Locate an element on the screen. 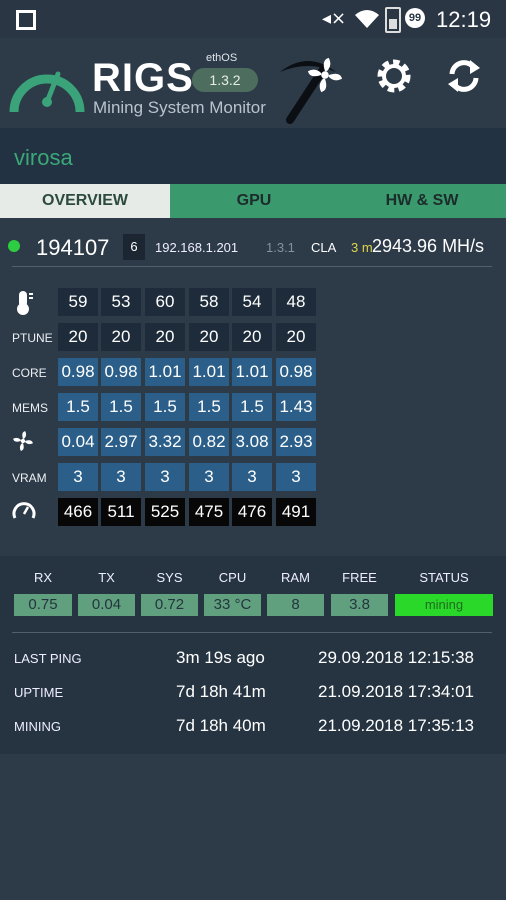 Image resolution: width=506 pixels, height=900 pixels. gpu-cell: 2.93 is located at coordinates (296, 442).